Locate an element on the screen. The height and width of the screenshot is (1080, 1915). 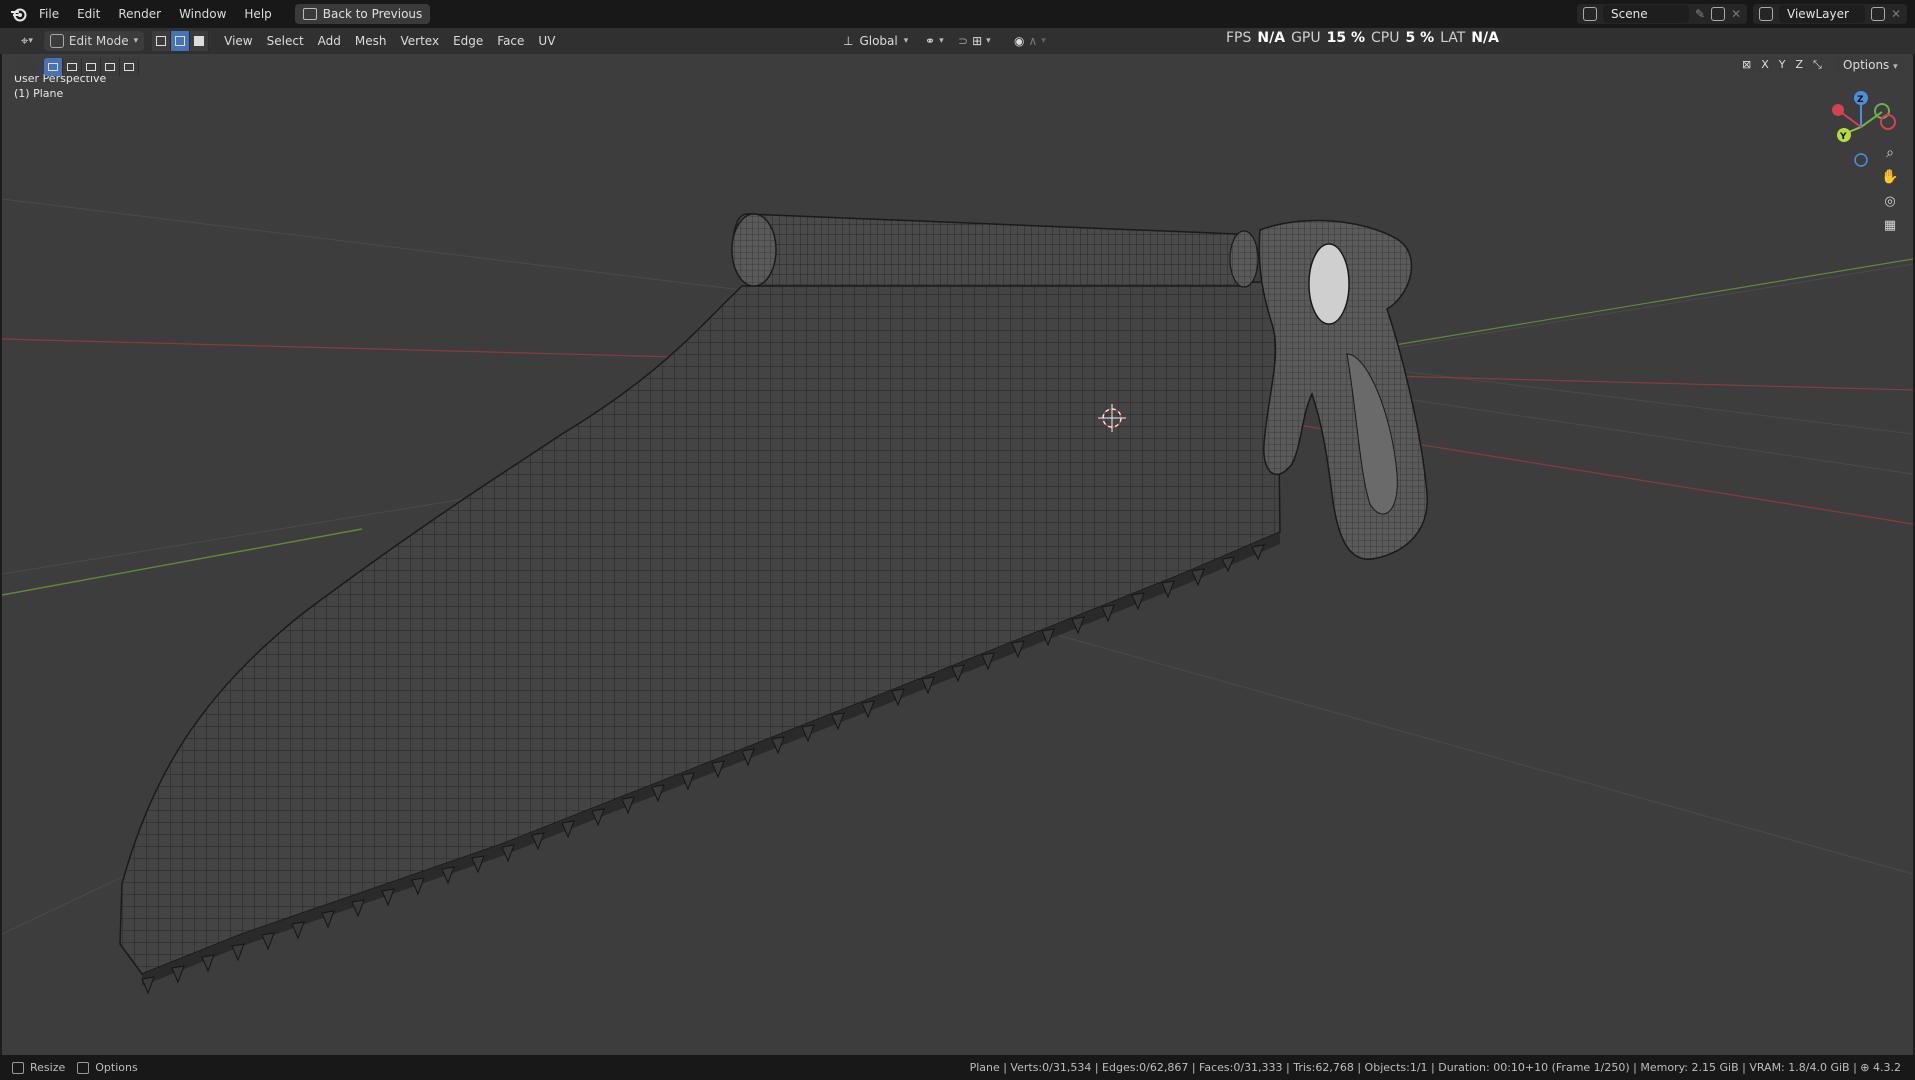
status-hint-resize: Resize is located at coordinates (48, 1067).